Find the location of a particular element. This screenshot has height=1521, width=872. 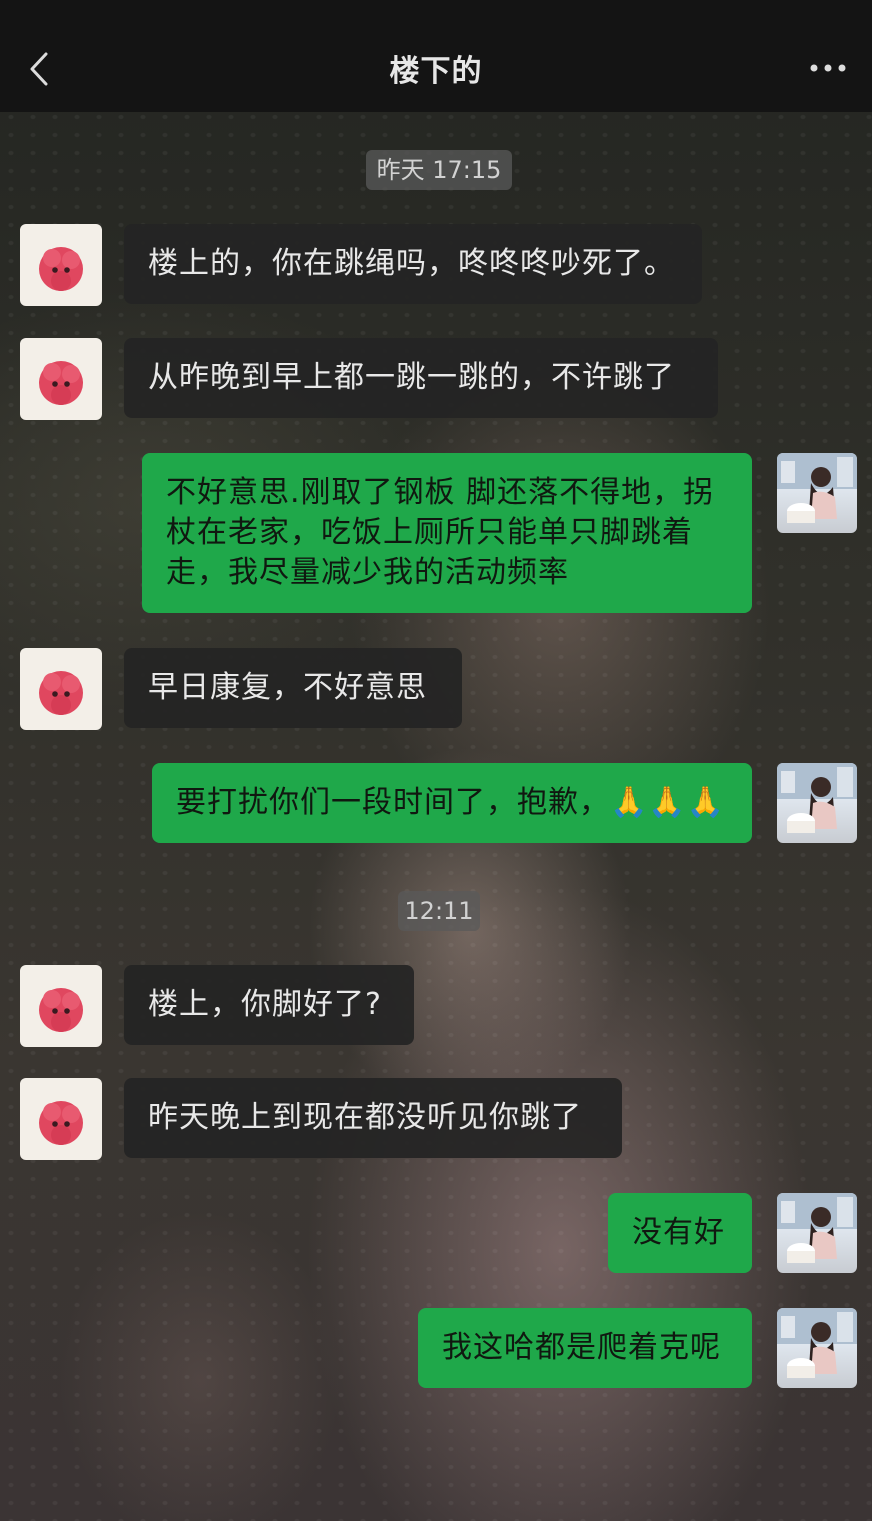

message-bubble-outgoing: 我这哈都是爬着克呢 is located at coordinates (585, 1348).